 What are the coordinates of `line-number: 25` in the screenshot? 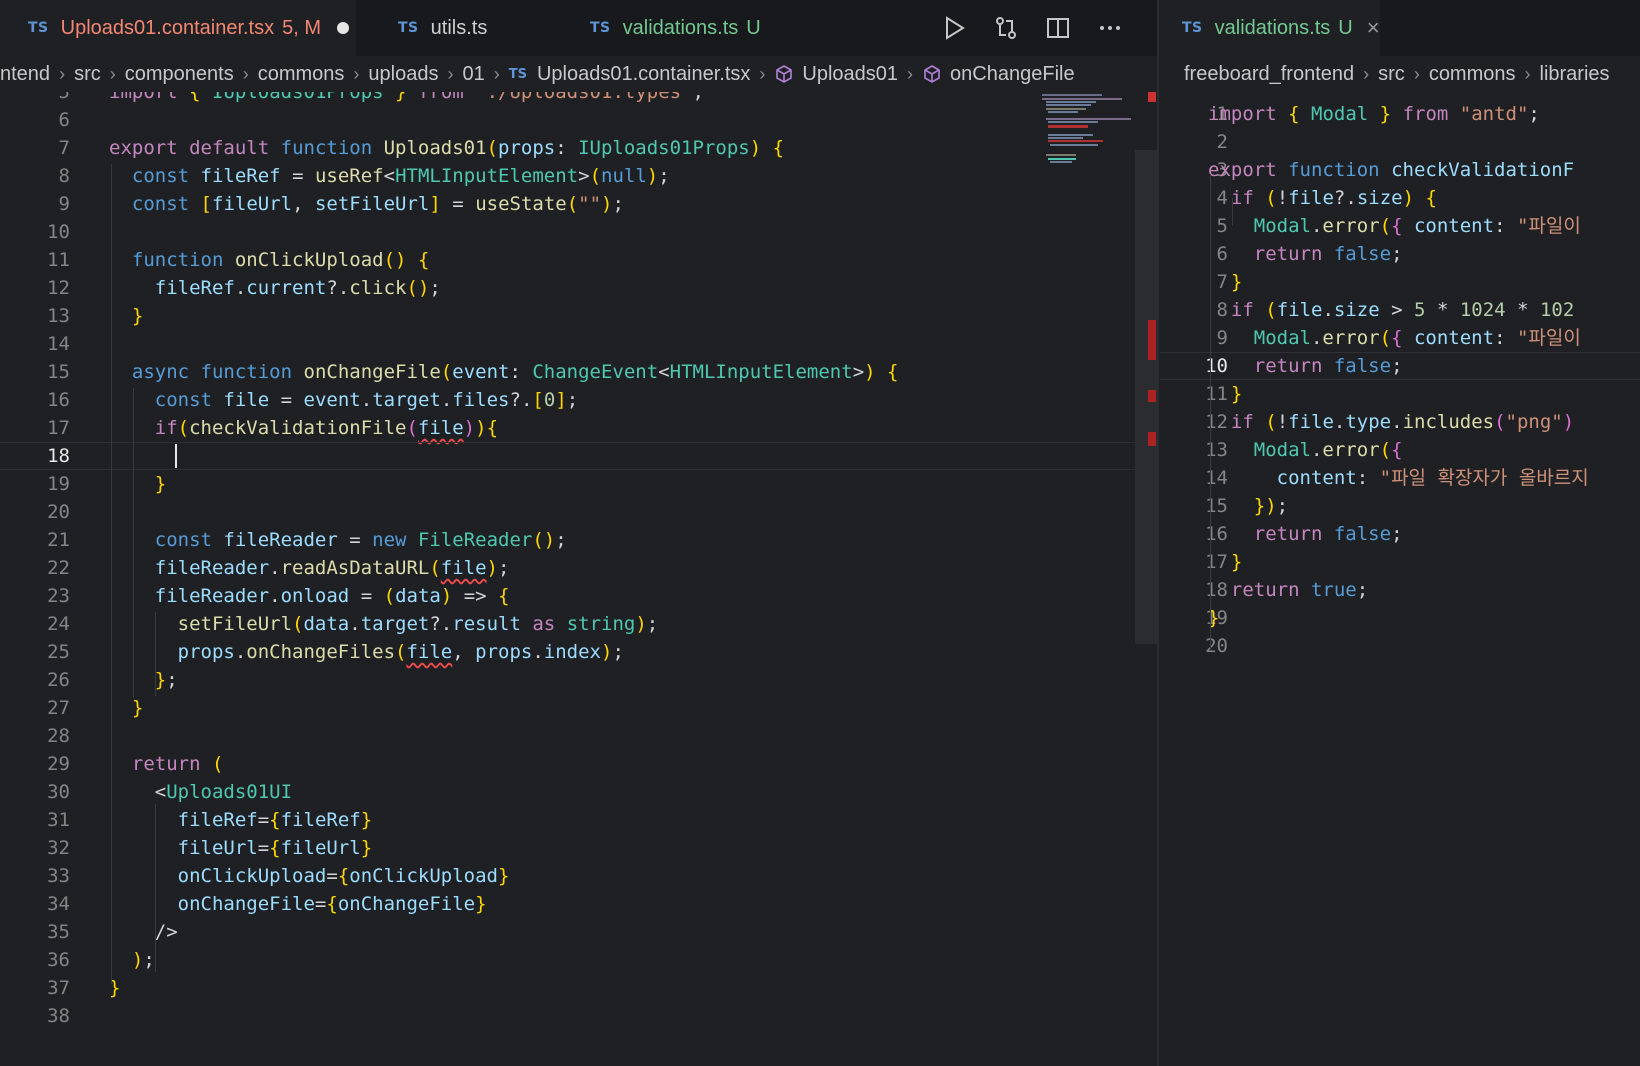 It's located at (35, 652).